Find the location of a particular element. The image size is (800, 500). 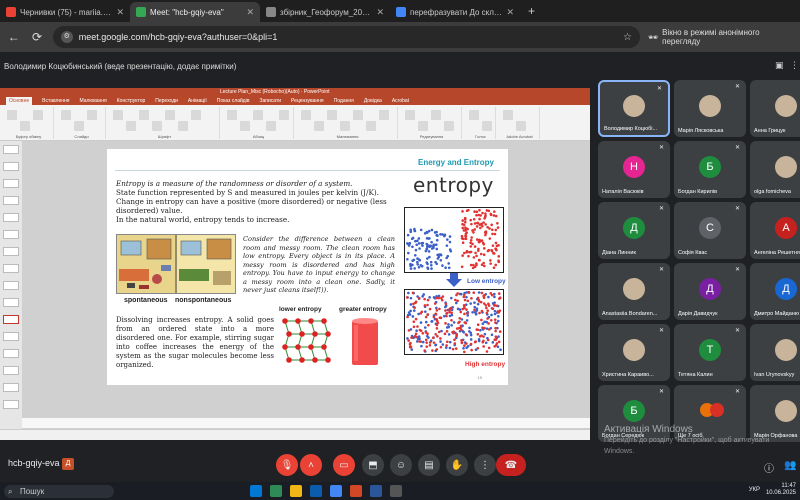

emoji-button: ☺ is located at coordinates (401, 465).